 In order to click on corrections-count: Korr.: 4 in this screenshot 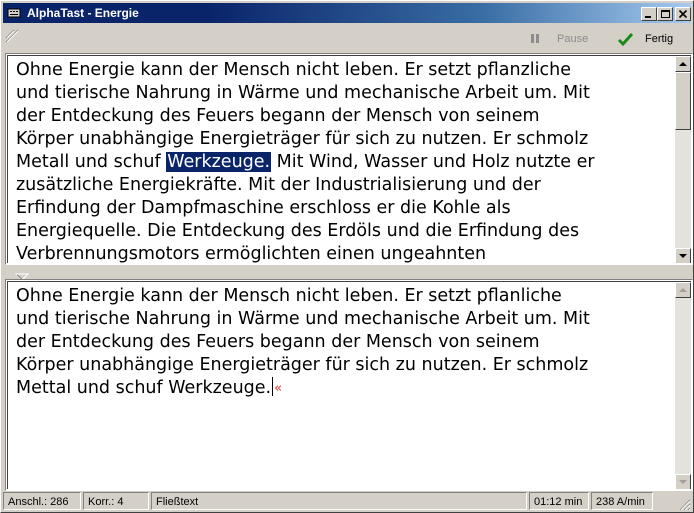, I will do `click(116, 501)`.